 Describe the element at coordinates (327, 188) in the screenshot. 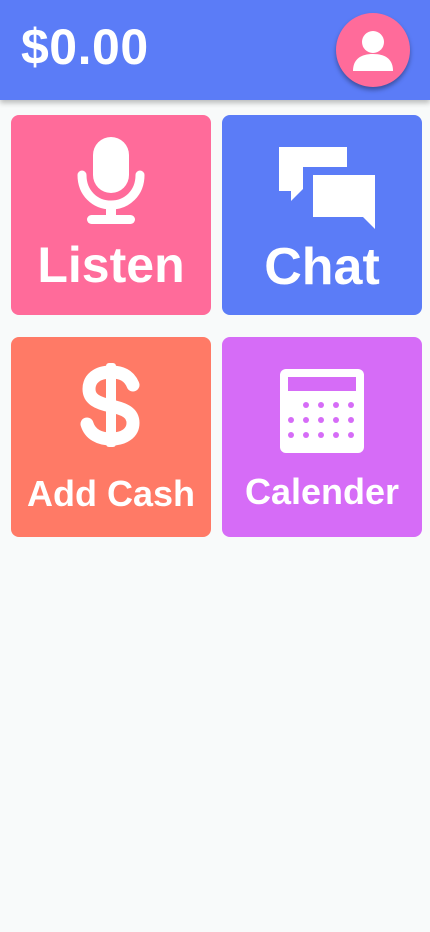

I see `chat-bubbles-icon` at that location.